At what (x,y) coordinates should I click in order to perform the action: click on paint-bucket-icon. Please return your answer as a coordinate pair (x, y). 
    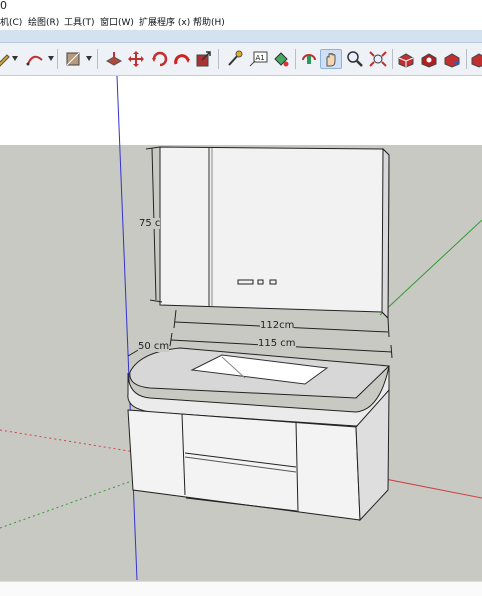
    Looking at the image, I should click on (281, 59).